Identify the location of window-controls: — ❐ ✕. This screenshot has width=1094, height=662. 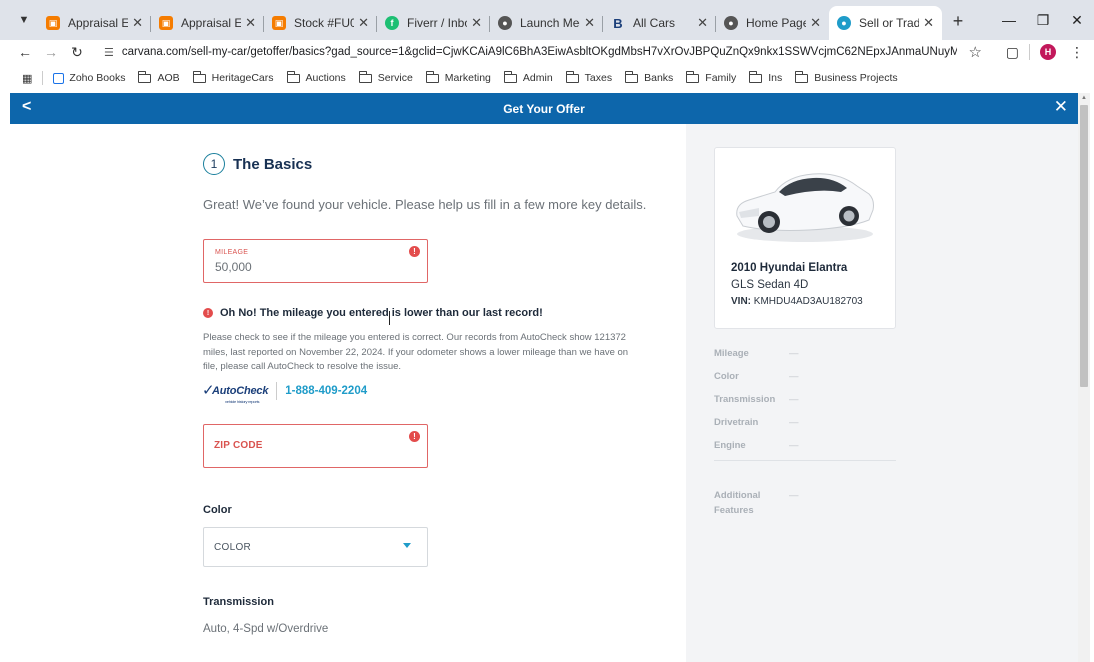
(1043, 20).